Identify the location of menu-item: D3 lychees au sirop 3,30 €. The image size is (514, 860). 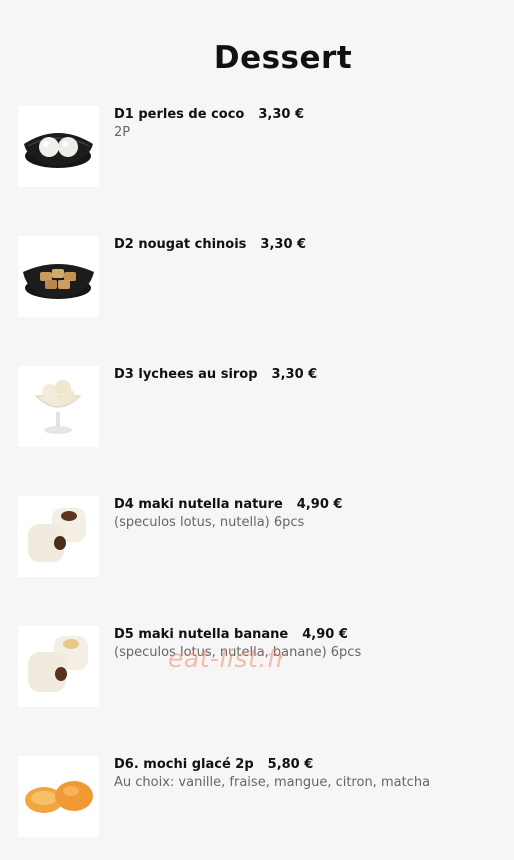
(258, 407).